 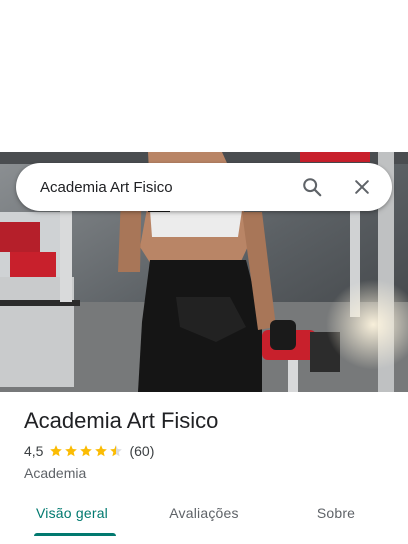 What do you see at coordinates (167, 187) in the screenshot?
I see `search-input: Academia Art Fisico` at bounding box center [167, 187].